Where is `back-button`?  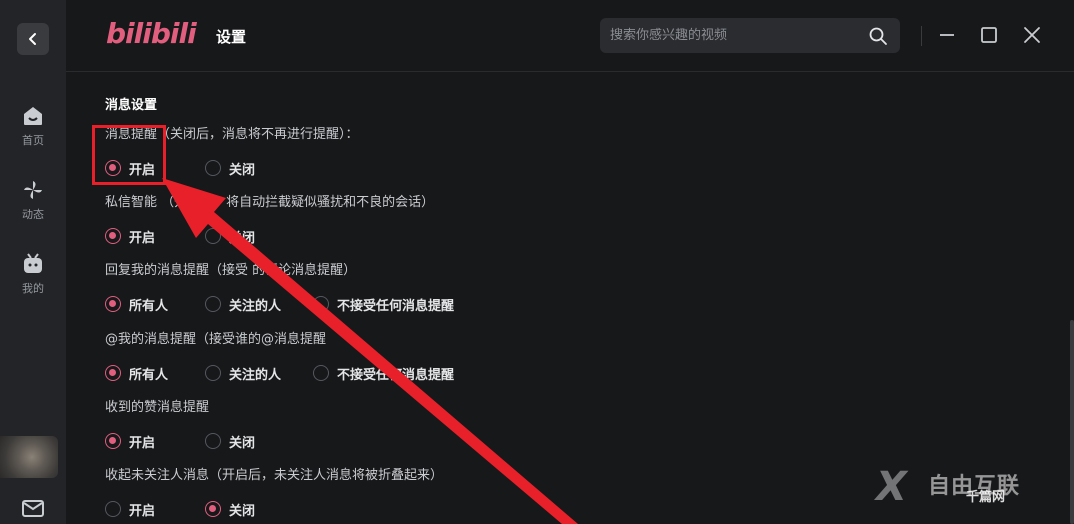 back-button is located at coordinates (33, 39).